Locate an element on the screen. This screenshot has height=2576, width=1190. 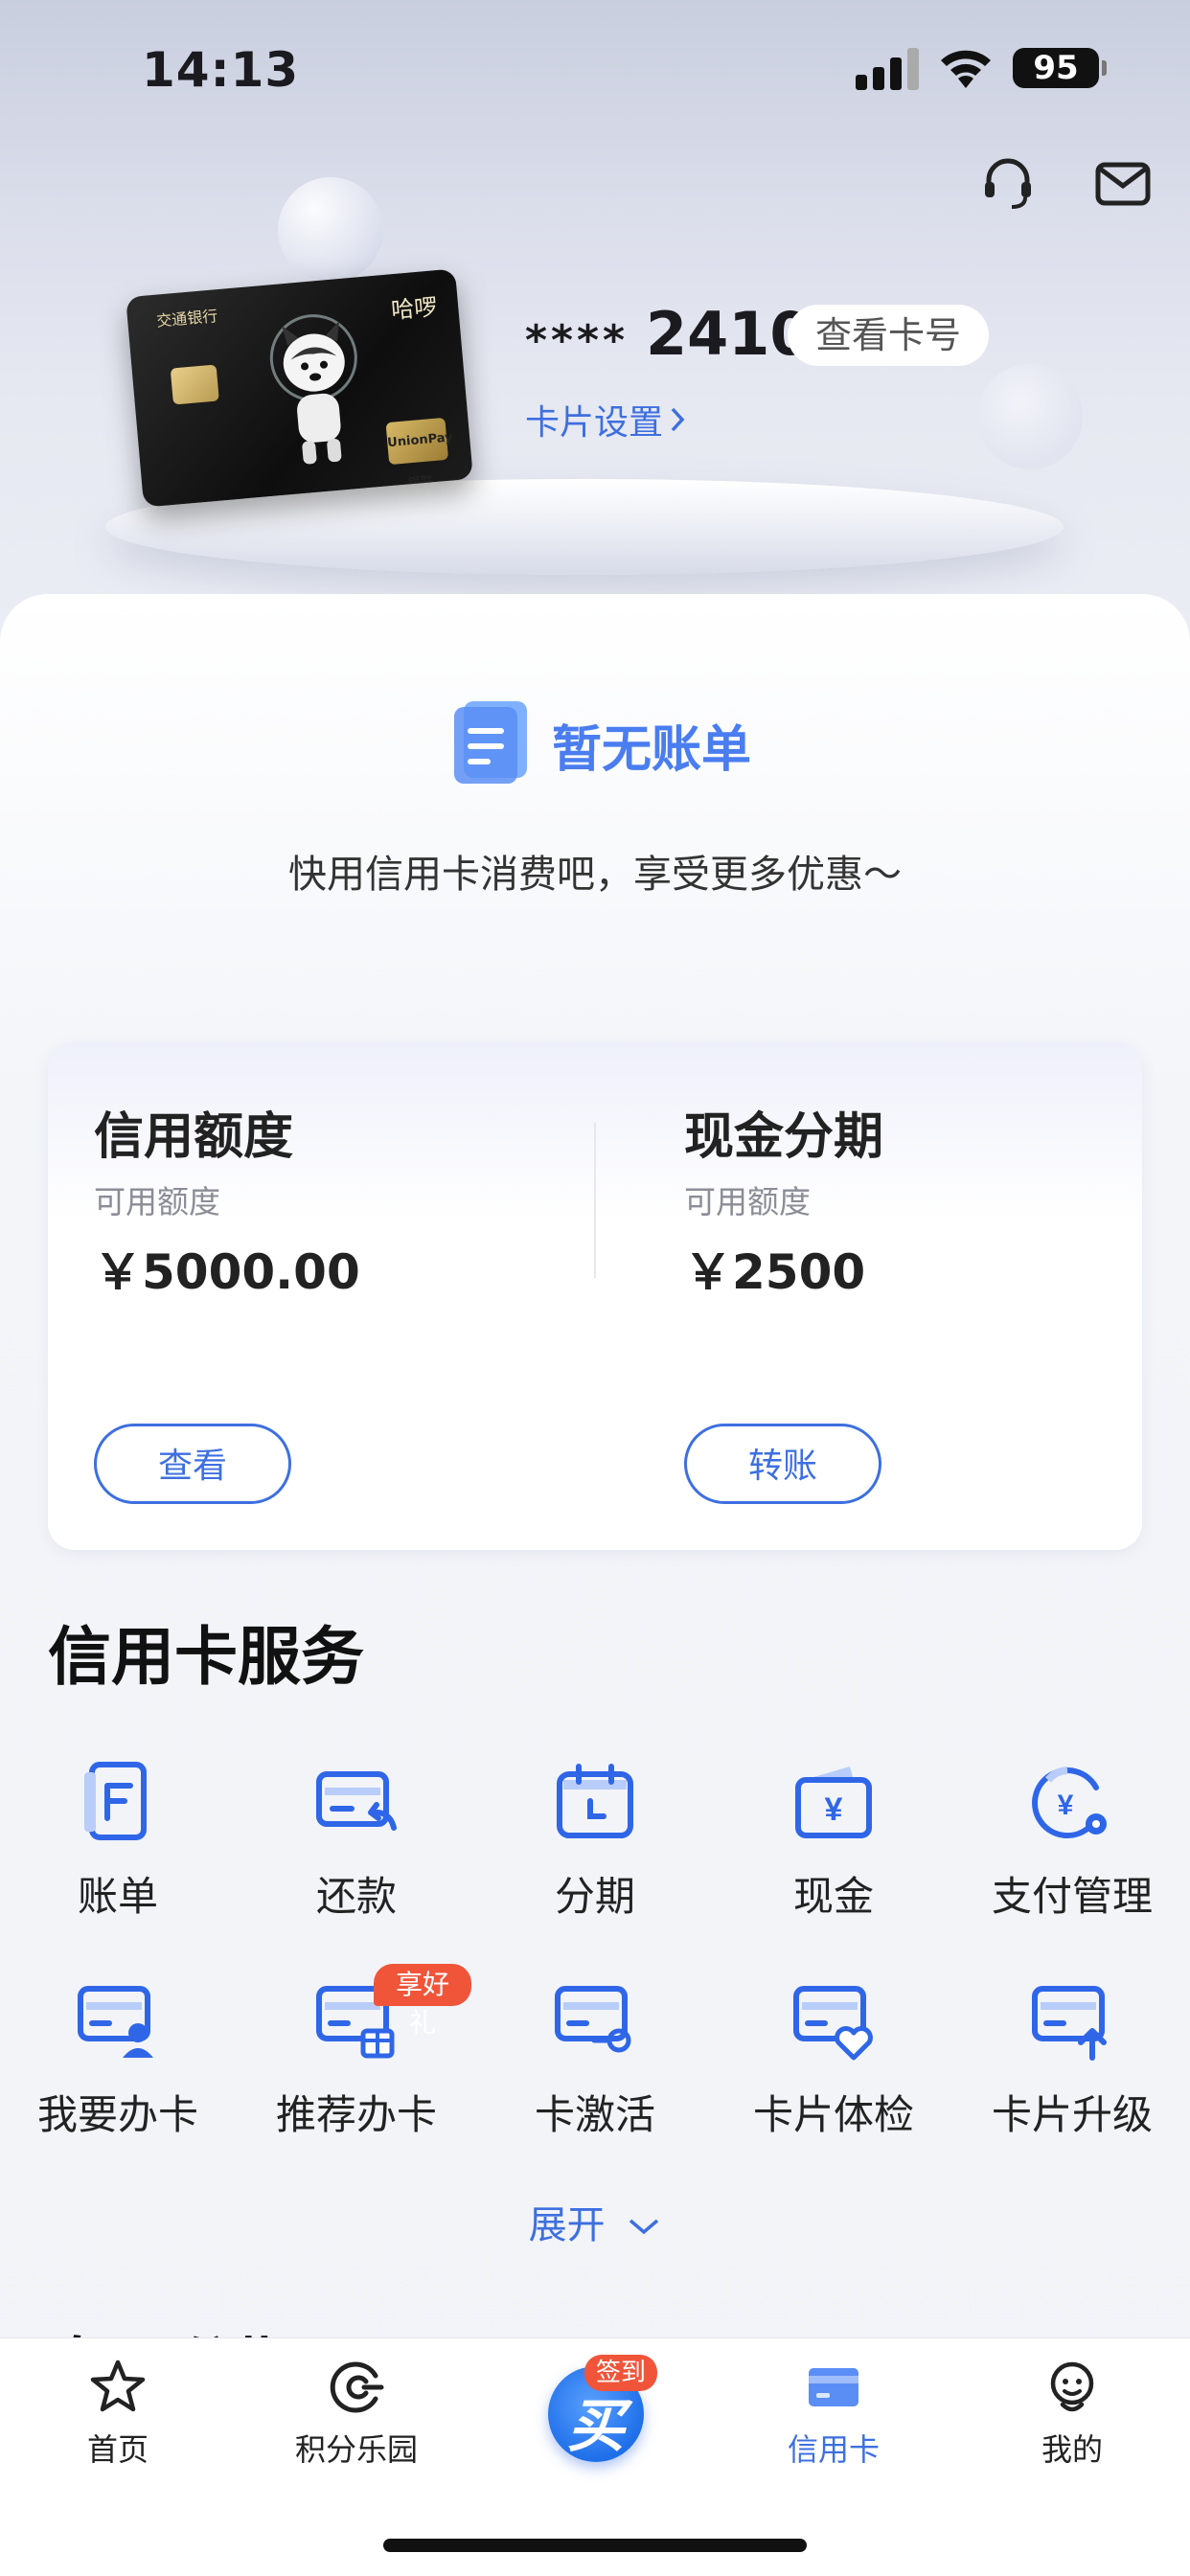
wallet-icon: ¥ is located at coordinates (834, 1802).